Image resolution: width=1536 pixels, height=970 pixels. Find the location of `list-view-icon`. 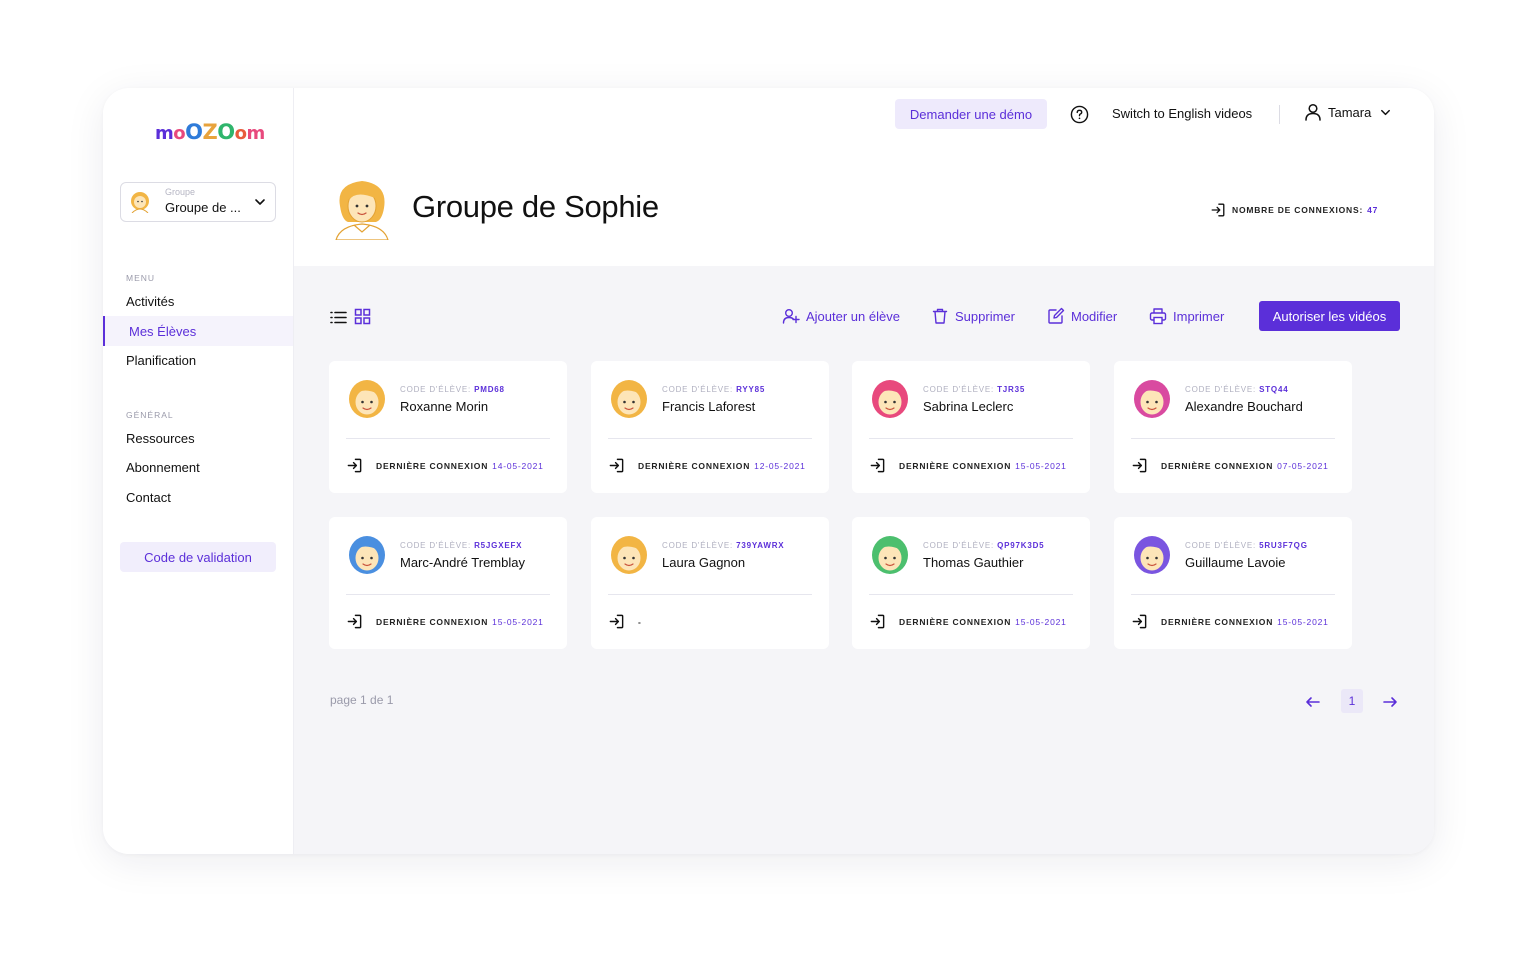

list-view-icon is located at coordinates (338, 317).